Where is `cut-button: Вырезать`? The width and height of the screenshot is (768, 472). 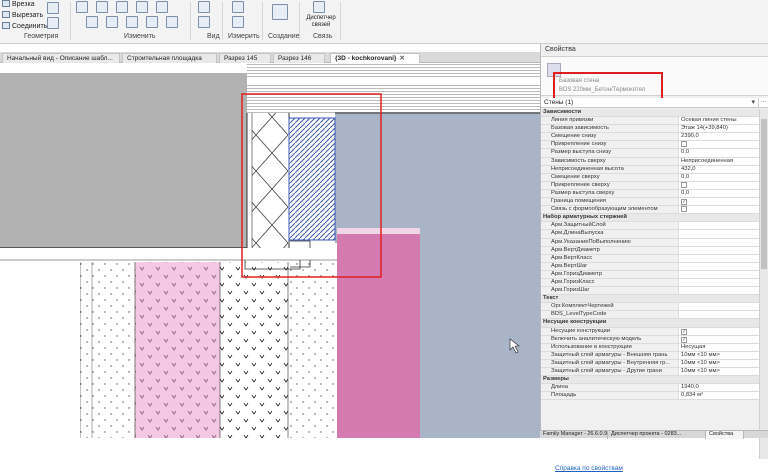 cut-button: Вырезать is located at coordinates (22, 15).